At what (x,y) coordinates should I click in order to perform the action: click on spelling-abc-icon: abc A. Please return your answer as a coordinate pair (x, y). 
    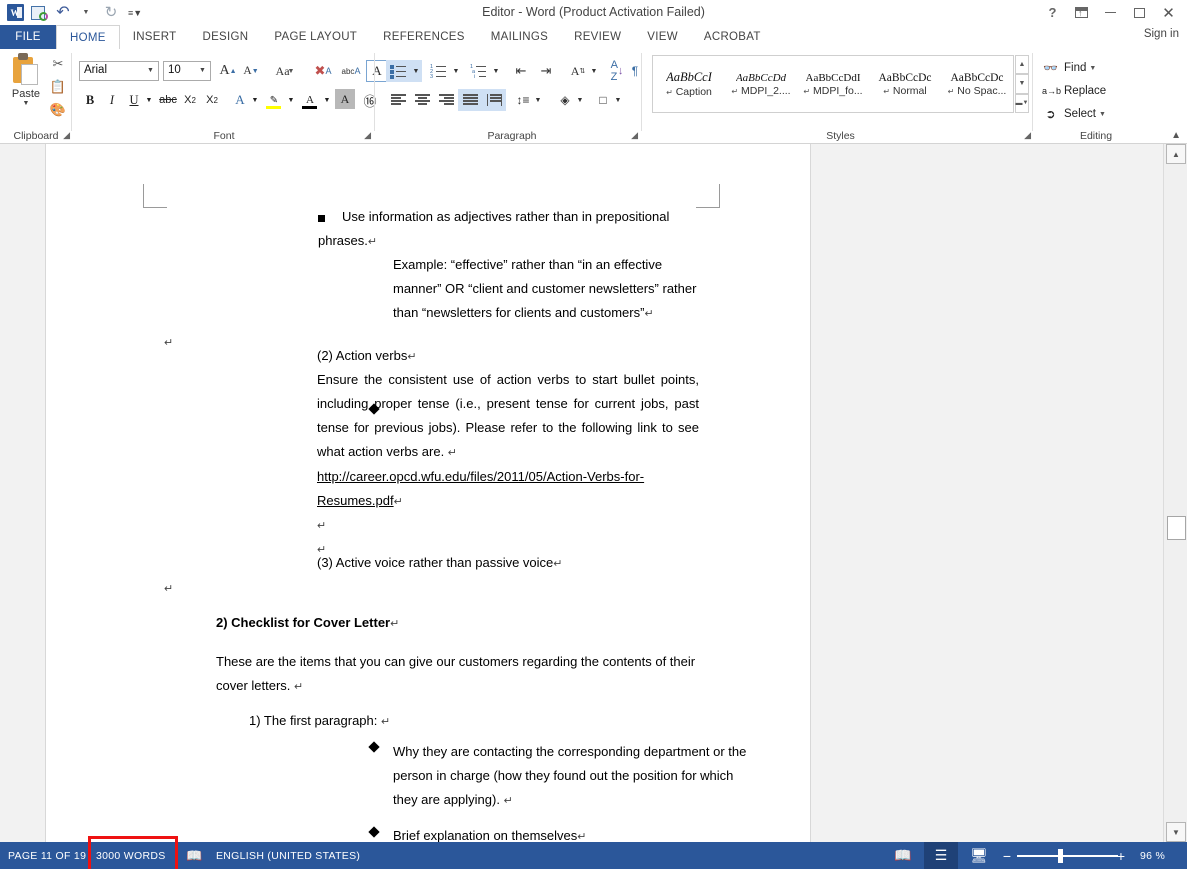
    Looking at the image, I should click on (351, 71).